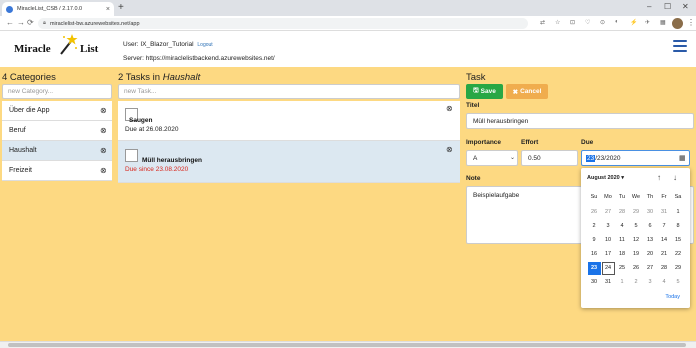 Image resolution: width=696 pixels, height=348 pixels. What do you see at coordinates (664, 226) in the screenshot?
I see `calendar-day: 7` at bounding box center [664, 226].